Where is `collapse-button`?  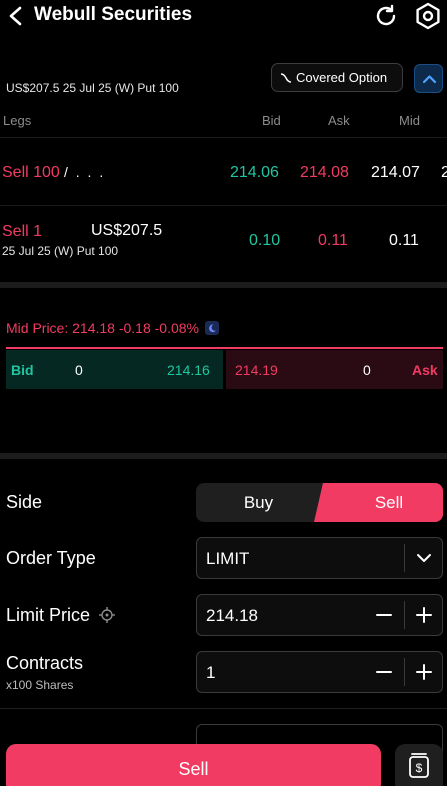 collapse-button is located at coordinates (428, 78).